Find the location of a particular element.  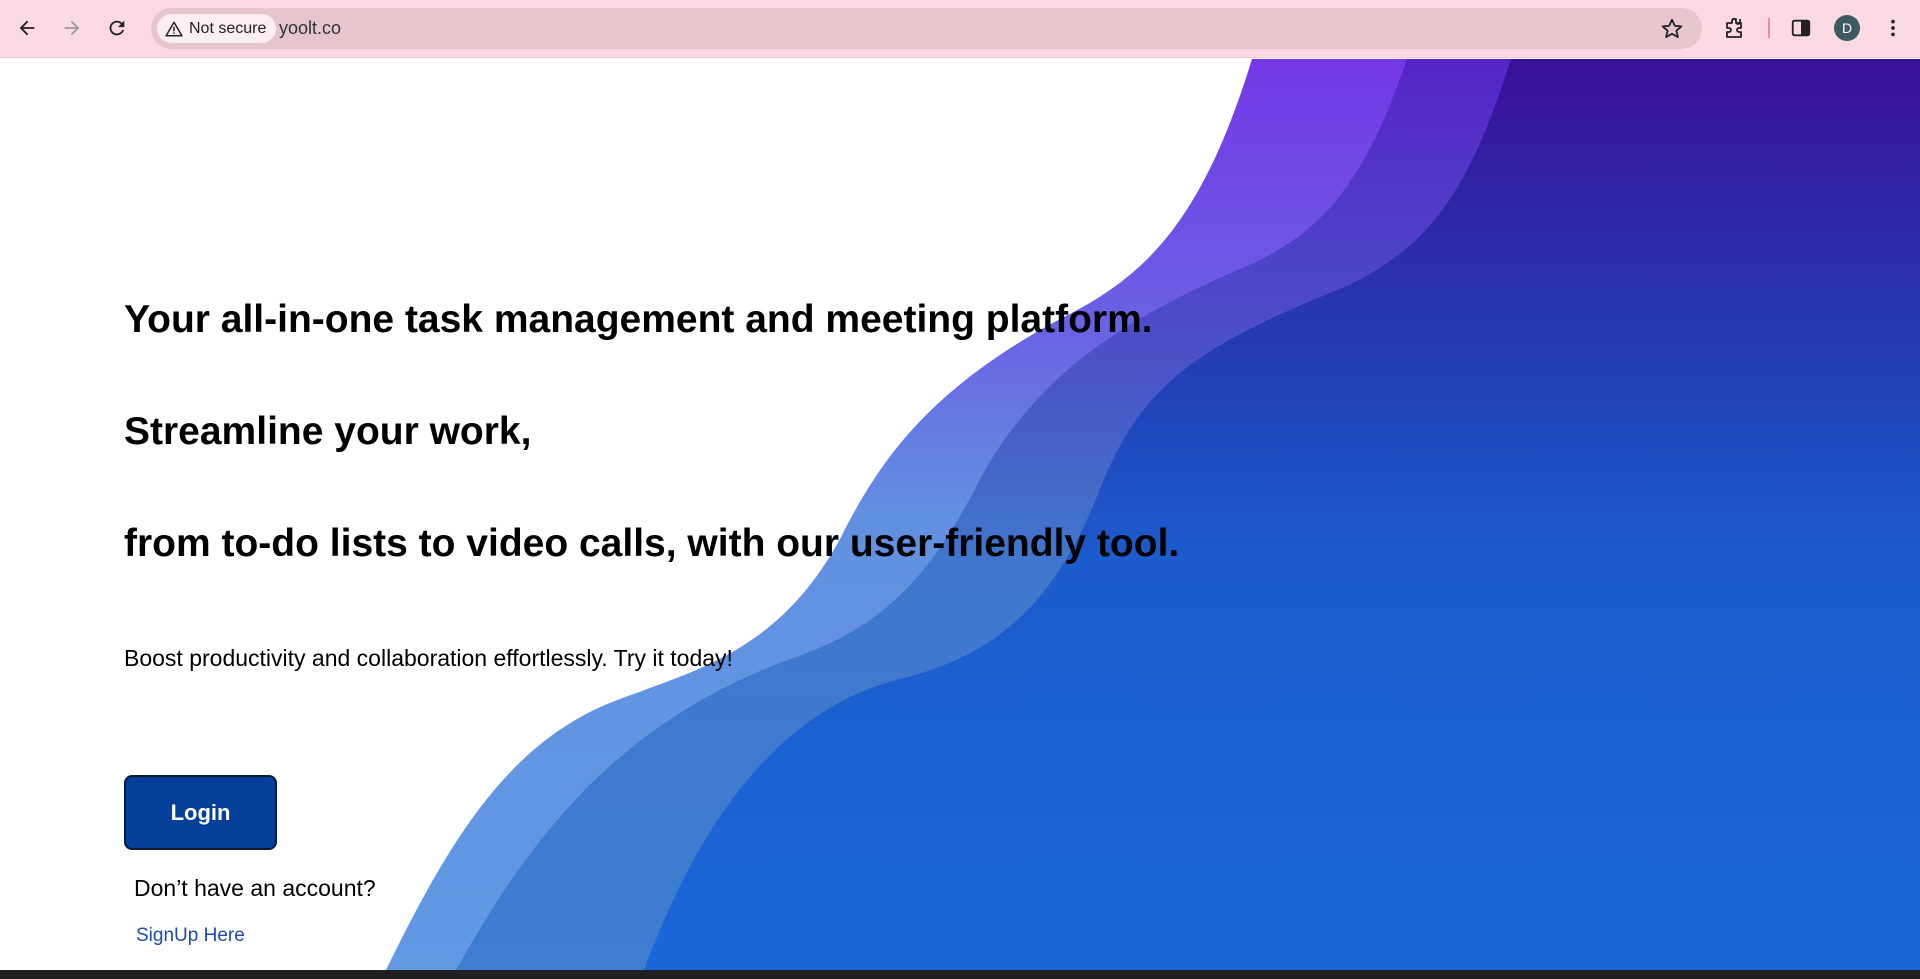

side-panel-button is located at coordinates (1801, 28).